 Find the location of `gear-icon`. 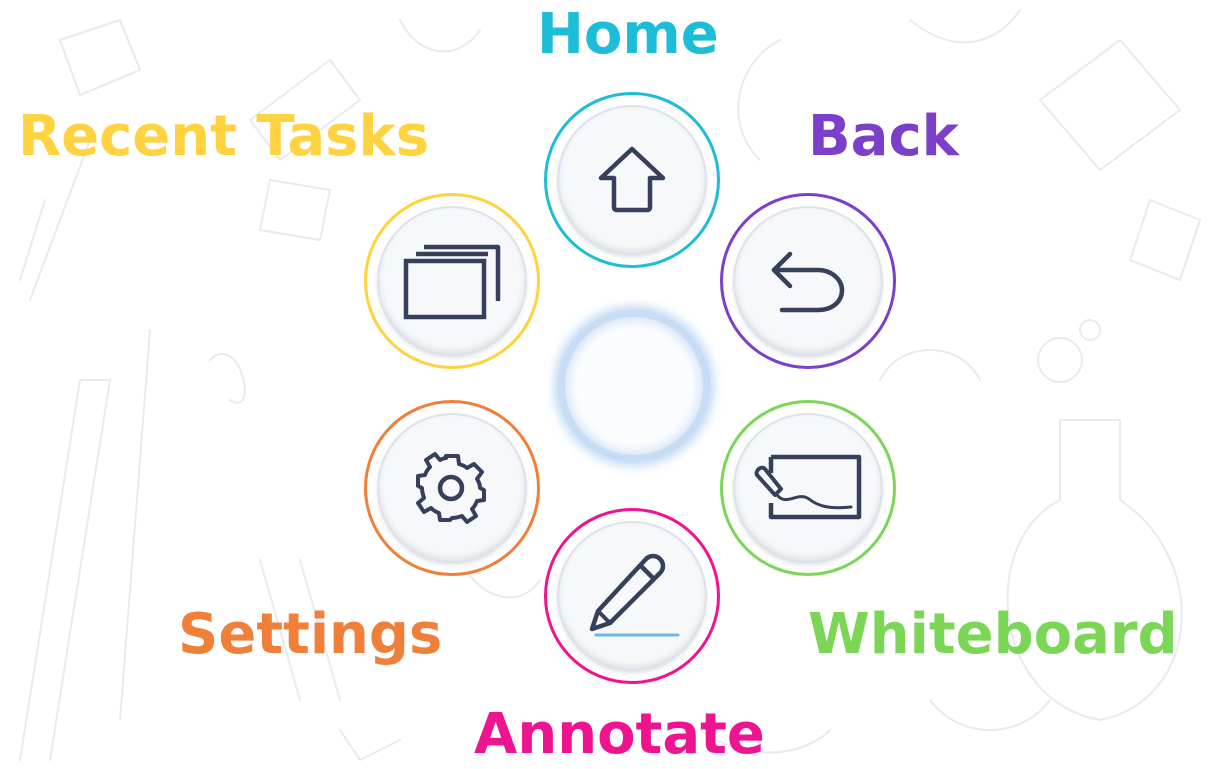

gear-icon is located at coordinates (451, 488).